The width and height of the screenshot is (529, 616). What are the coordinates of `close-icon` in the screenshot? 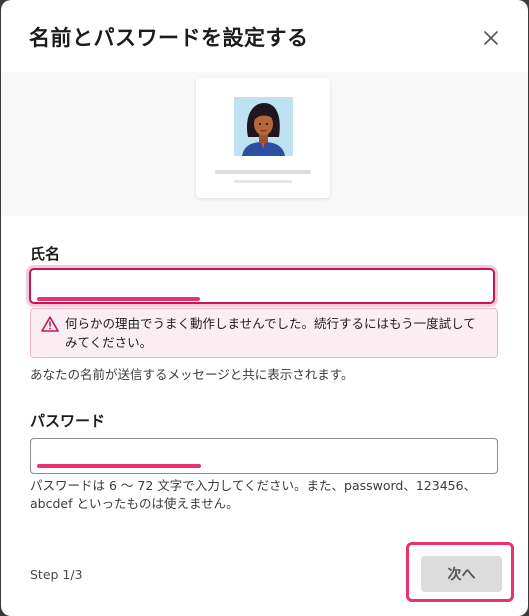 It's located at (491, 38).